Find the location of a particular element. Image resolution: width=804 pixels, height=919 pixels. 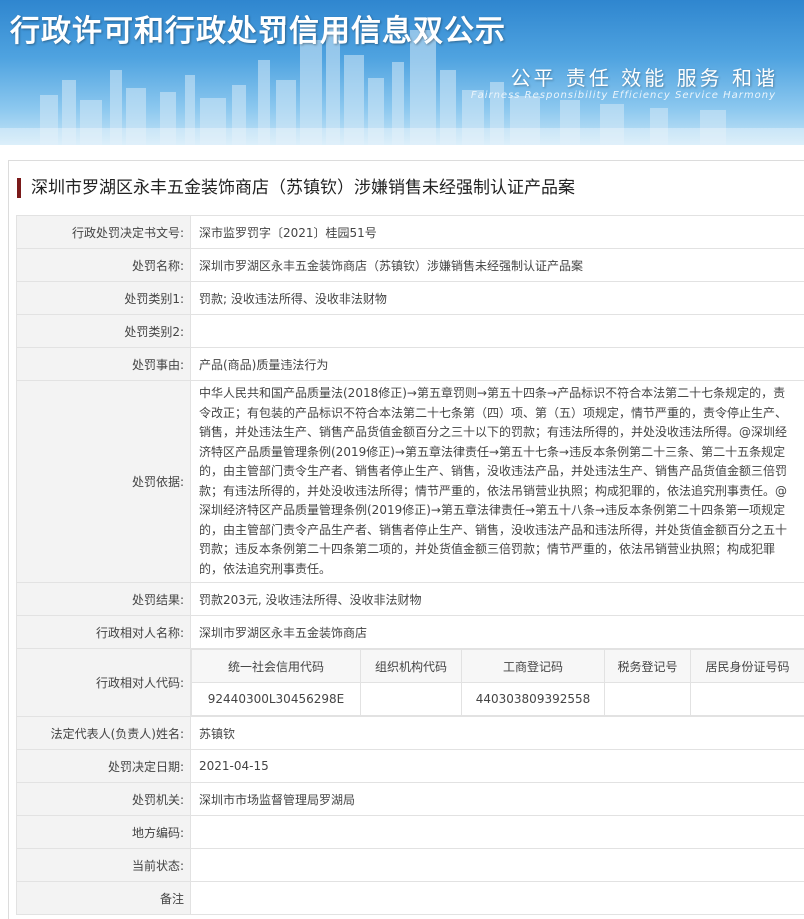

uscc-value: 92440300L30456298E is located at coordinates (276, 699).